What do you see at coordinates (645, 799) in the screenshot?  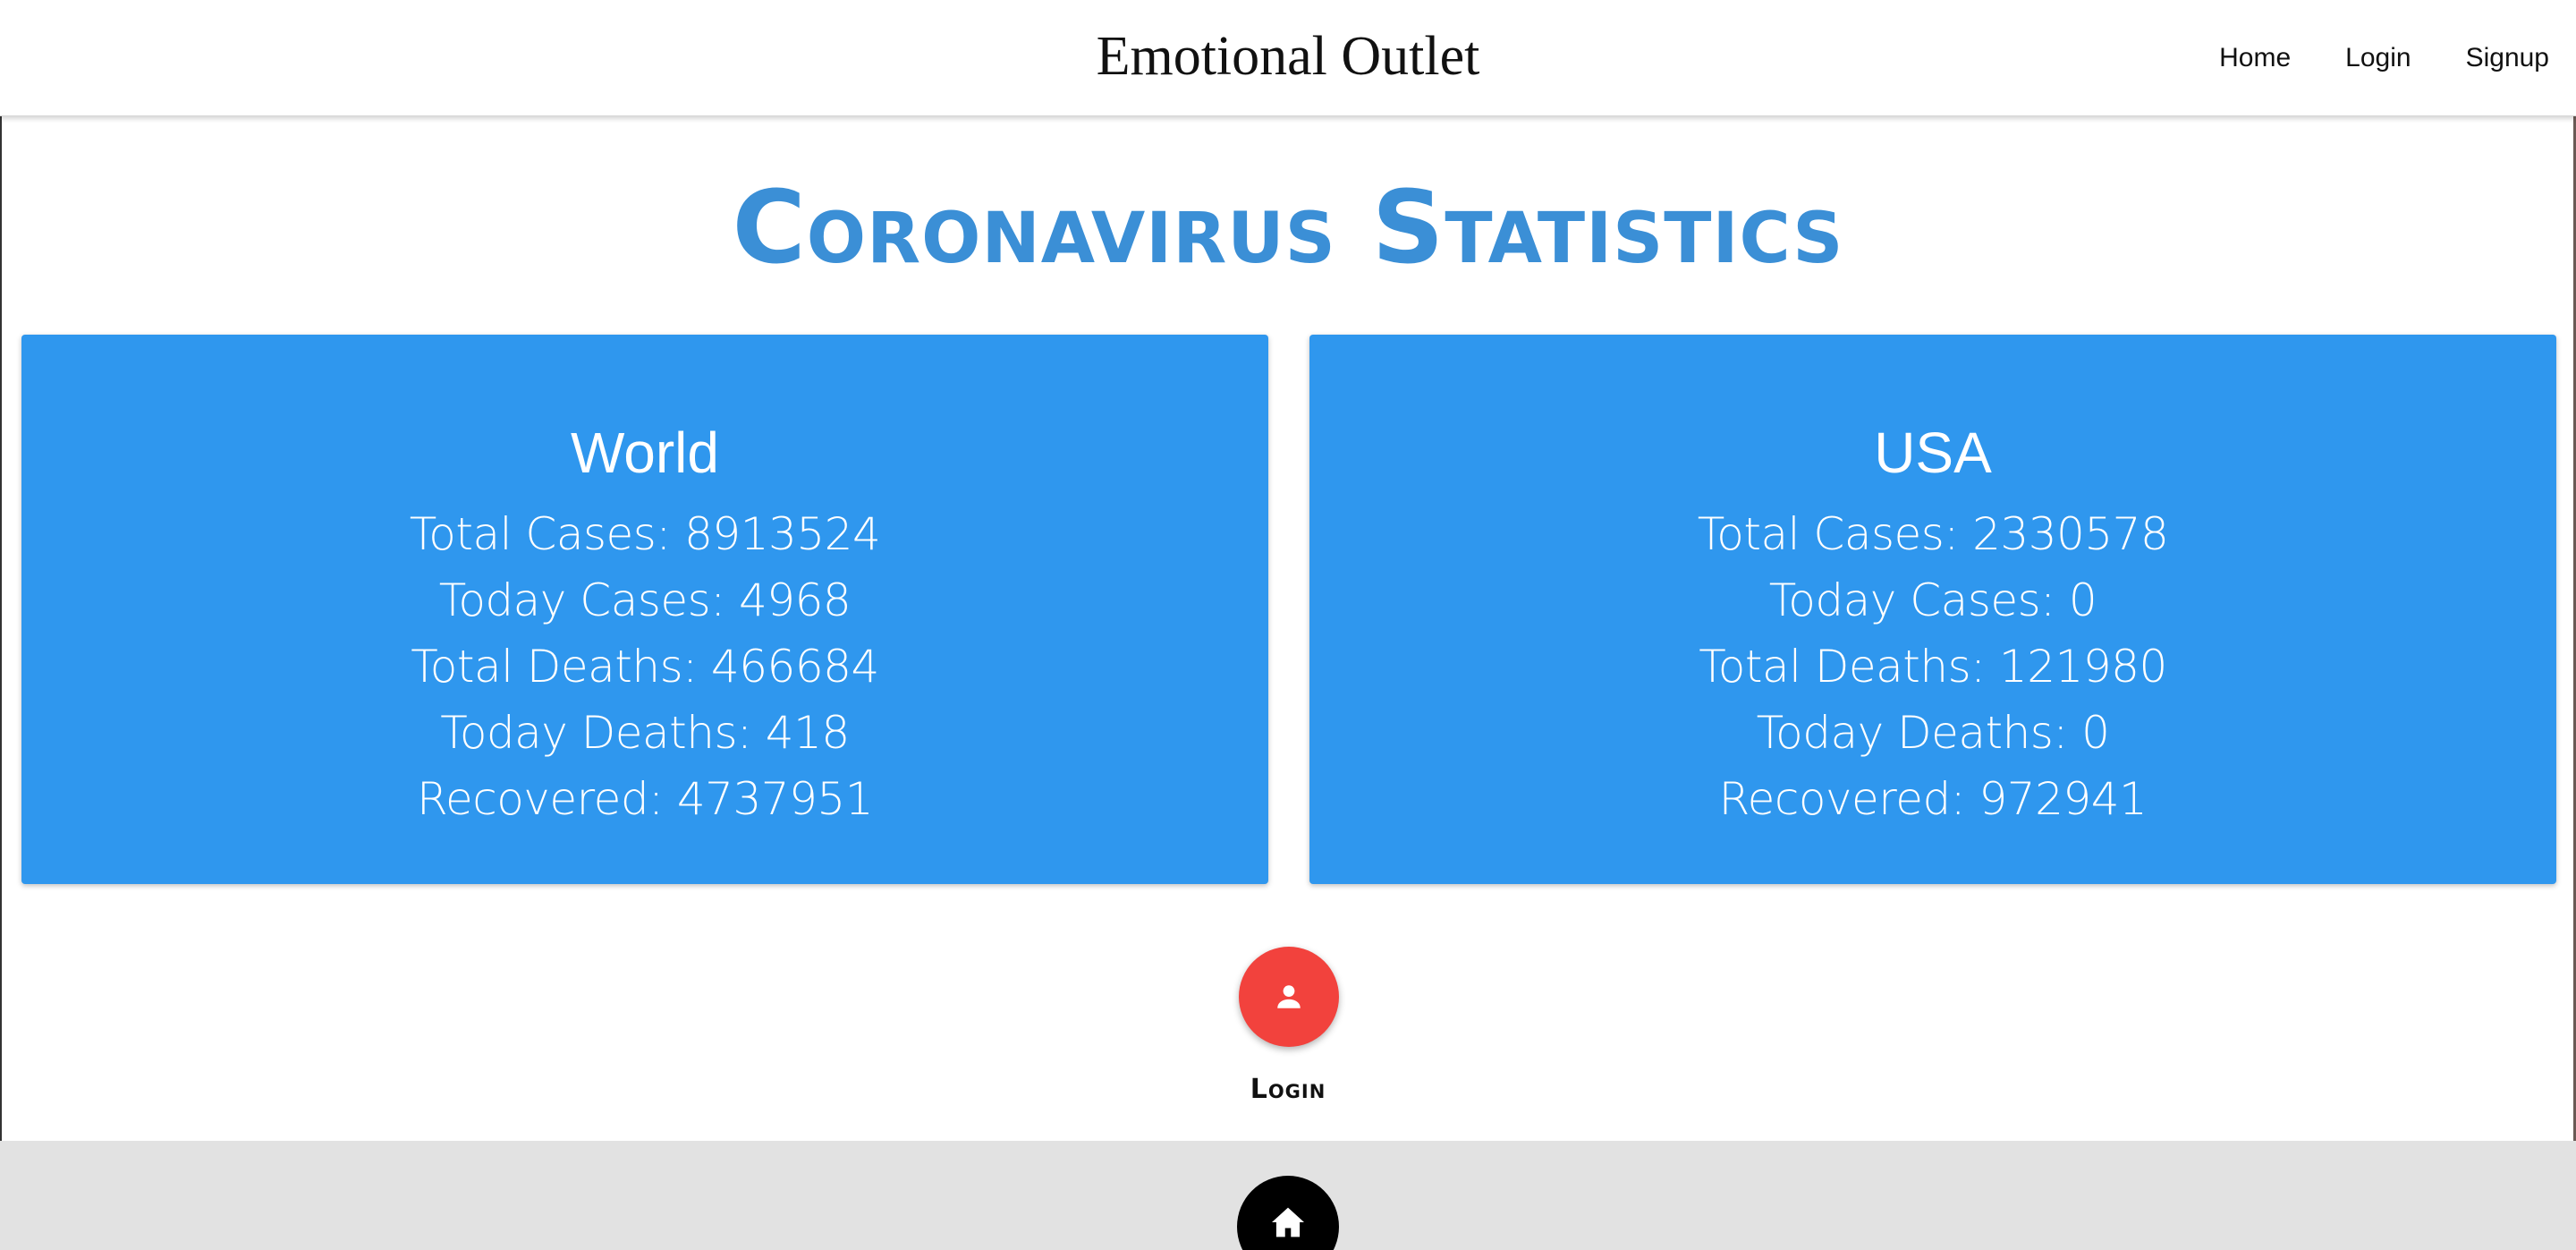 I see `stat-recovered: Recovered: 4737951` at bounding box center [645, 799].